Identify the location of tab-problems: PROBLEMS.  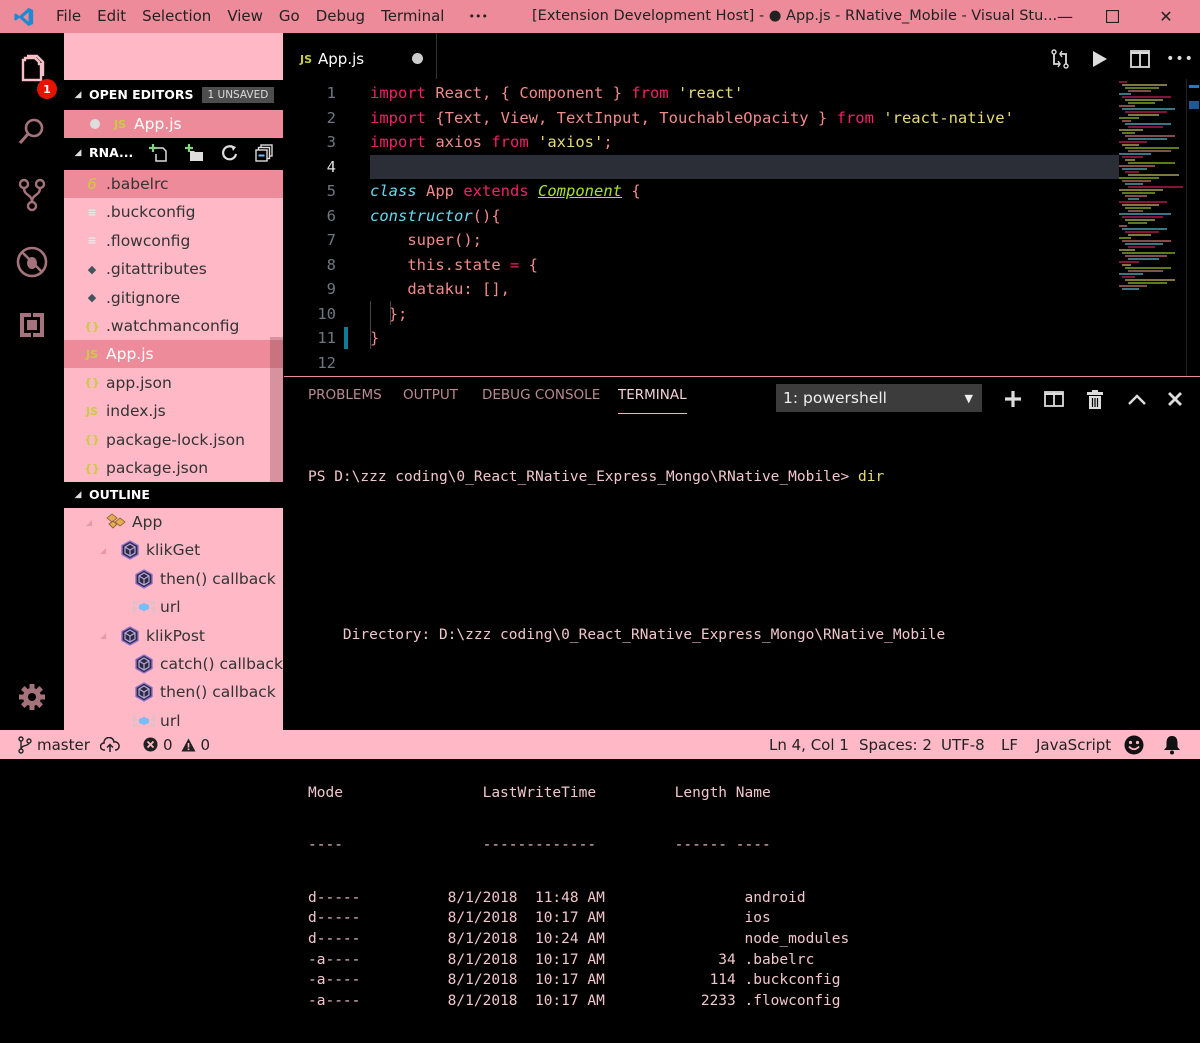
(345, 400).